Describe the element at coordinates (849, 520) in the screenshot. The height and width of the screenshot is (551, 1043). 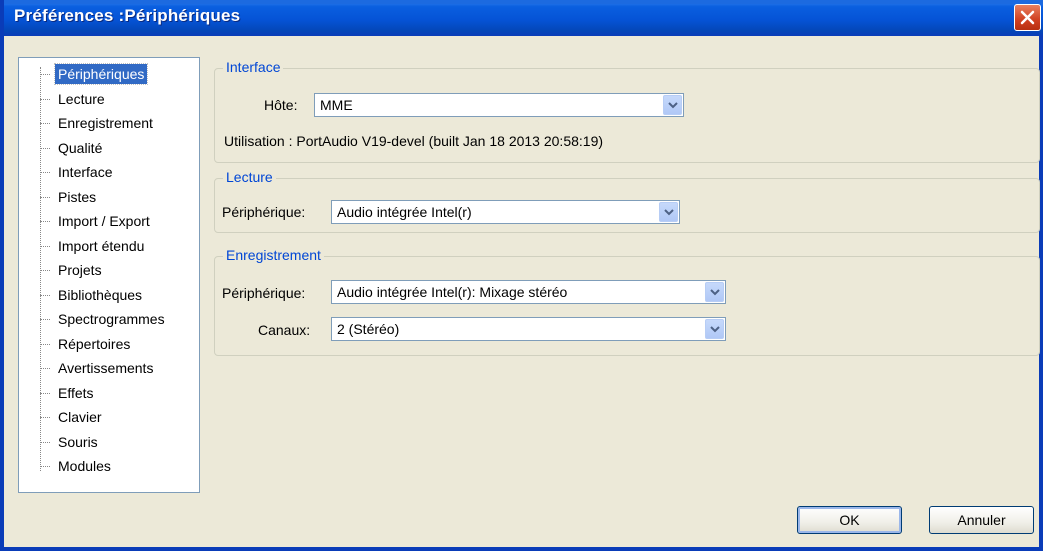
I see `ok-button: OK` at that location.